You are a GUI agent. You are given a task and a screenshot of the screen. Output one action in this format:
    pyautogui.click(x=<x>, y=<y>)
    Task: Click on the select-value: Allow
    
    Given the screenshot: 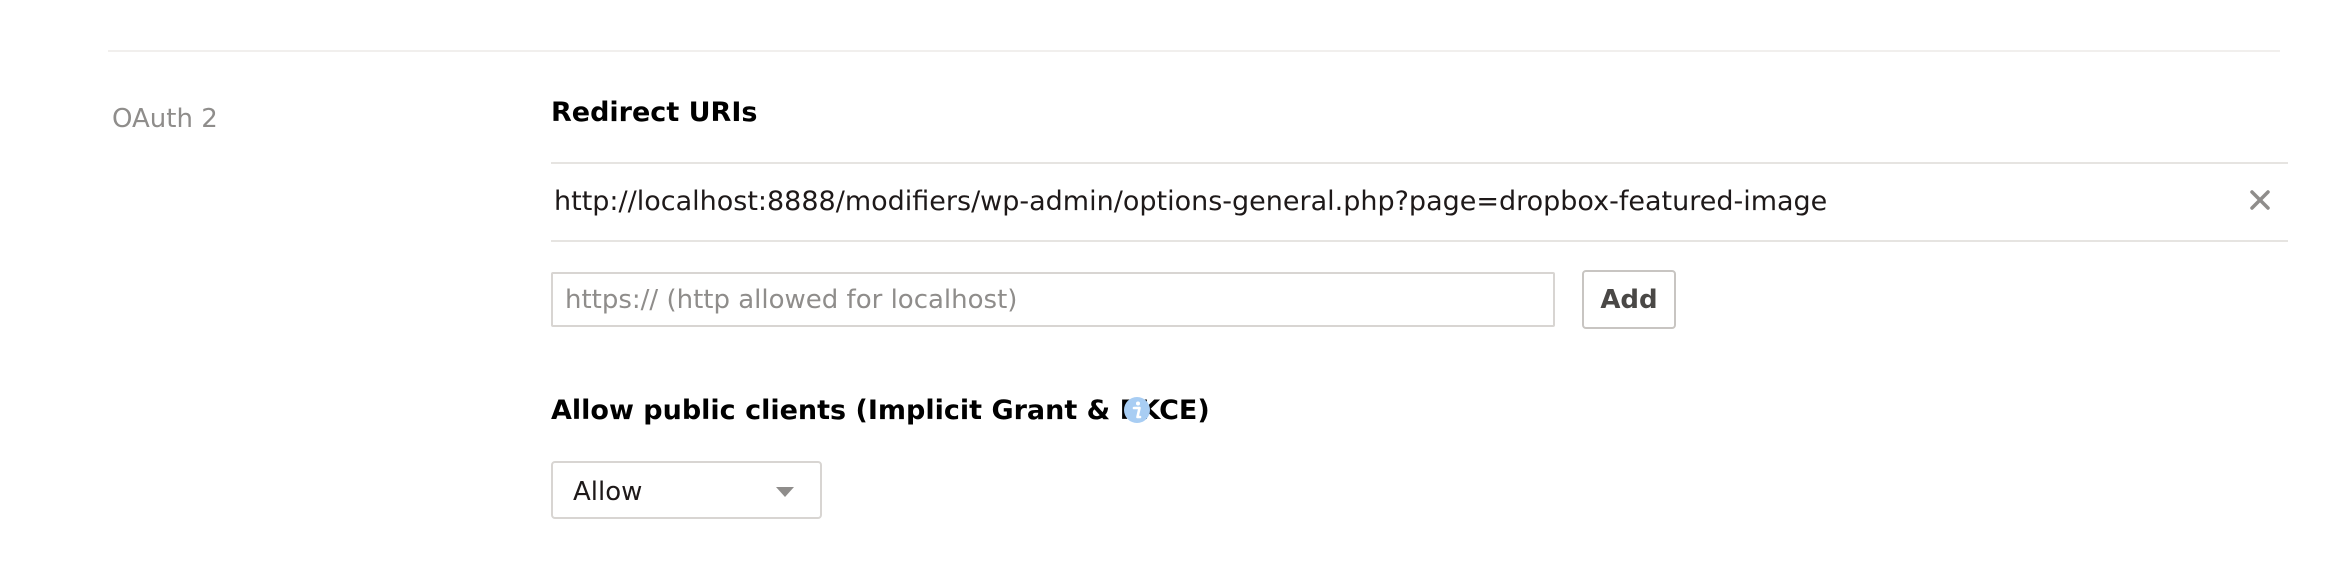 What is the action you would take?
    pyautogui.click(x=608, y=492)
    